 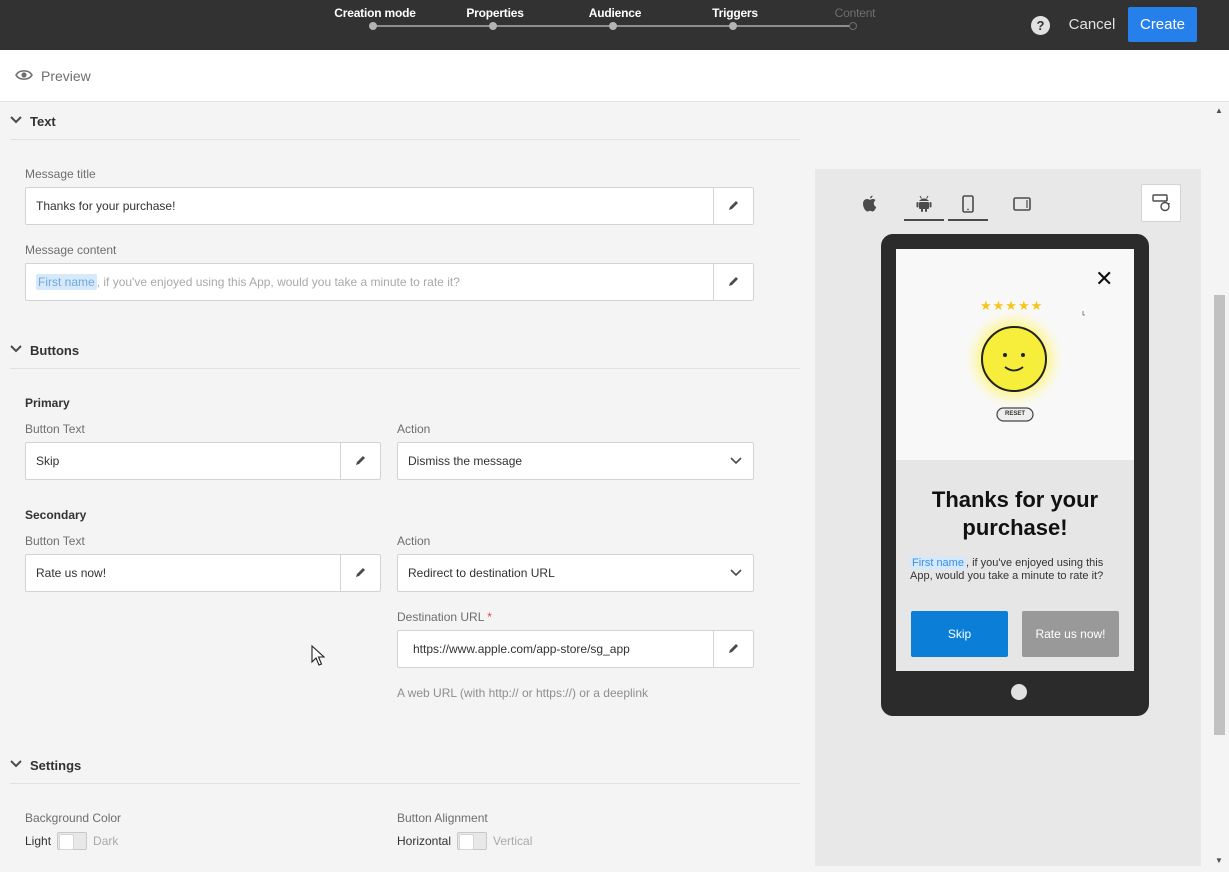 What do you see at coordinates (414, 429) in the screenshot?
I see `primary-action-label: Action` at bounding box center [414, 429].